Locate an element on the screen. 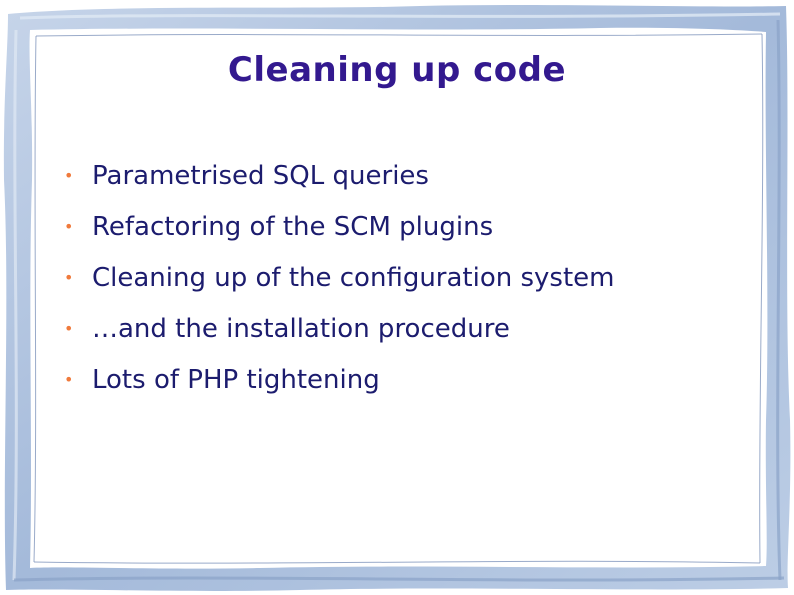  frame-left-streak is located at coordinates (15, 305).